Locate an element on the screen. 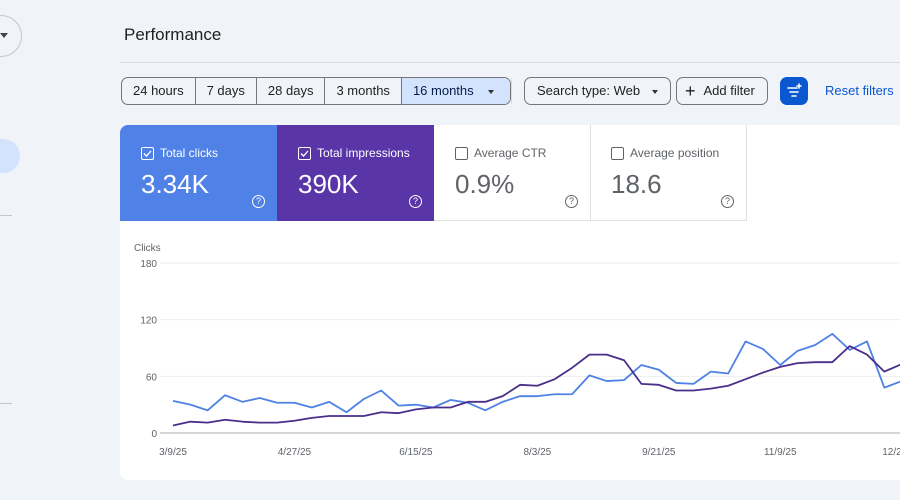 Image resolution: width=900 pixels, height=500 pixels. y-tick-label: 120 is located at coordinates (148, 321).